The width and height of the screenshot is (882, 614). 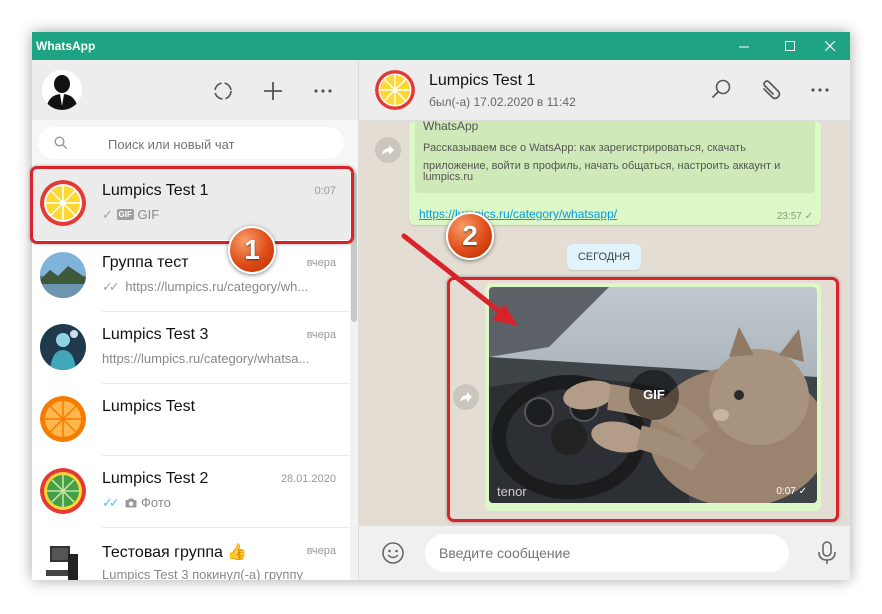 I want to click on pointer-arrow, so click(x=459, y=279).